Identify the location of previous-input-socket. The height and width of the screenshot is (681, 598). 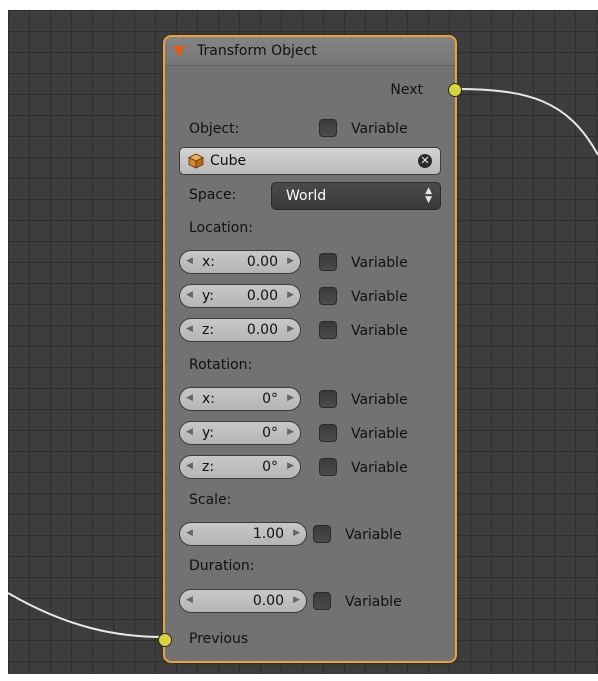
(165, 640).